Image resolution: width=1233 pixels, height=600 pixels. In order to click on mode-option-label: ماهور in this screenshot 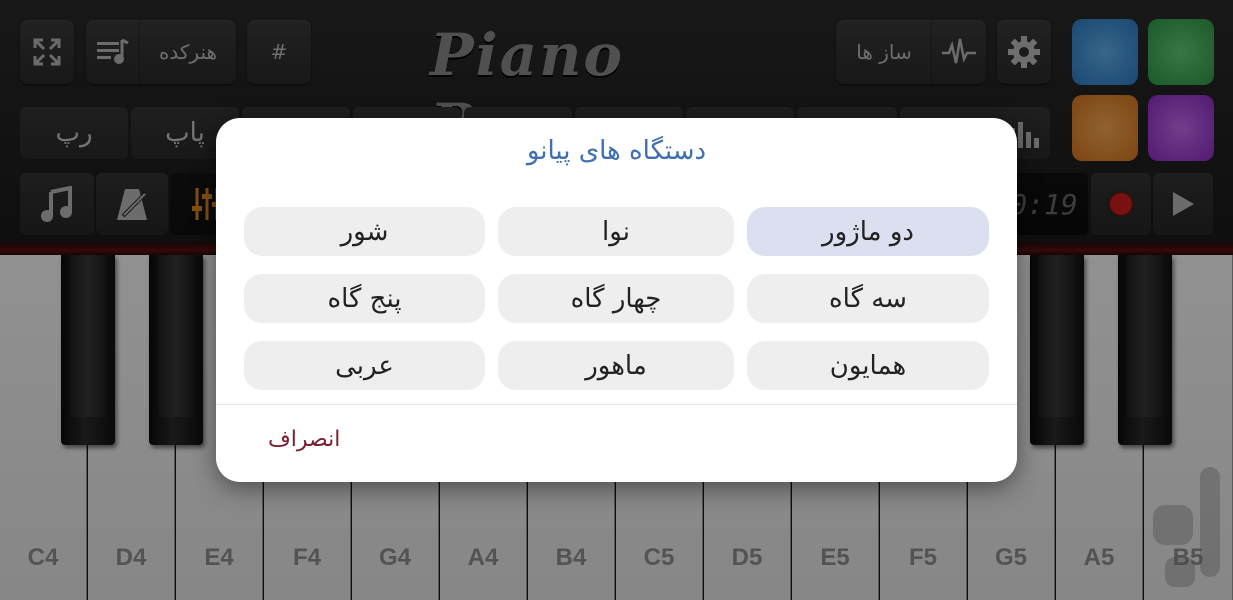, I will do `click(616, 365)`.